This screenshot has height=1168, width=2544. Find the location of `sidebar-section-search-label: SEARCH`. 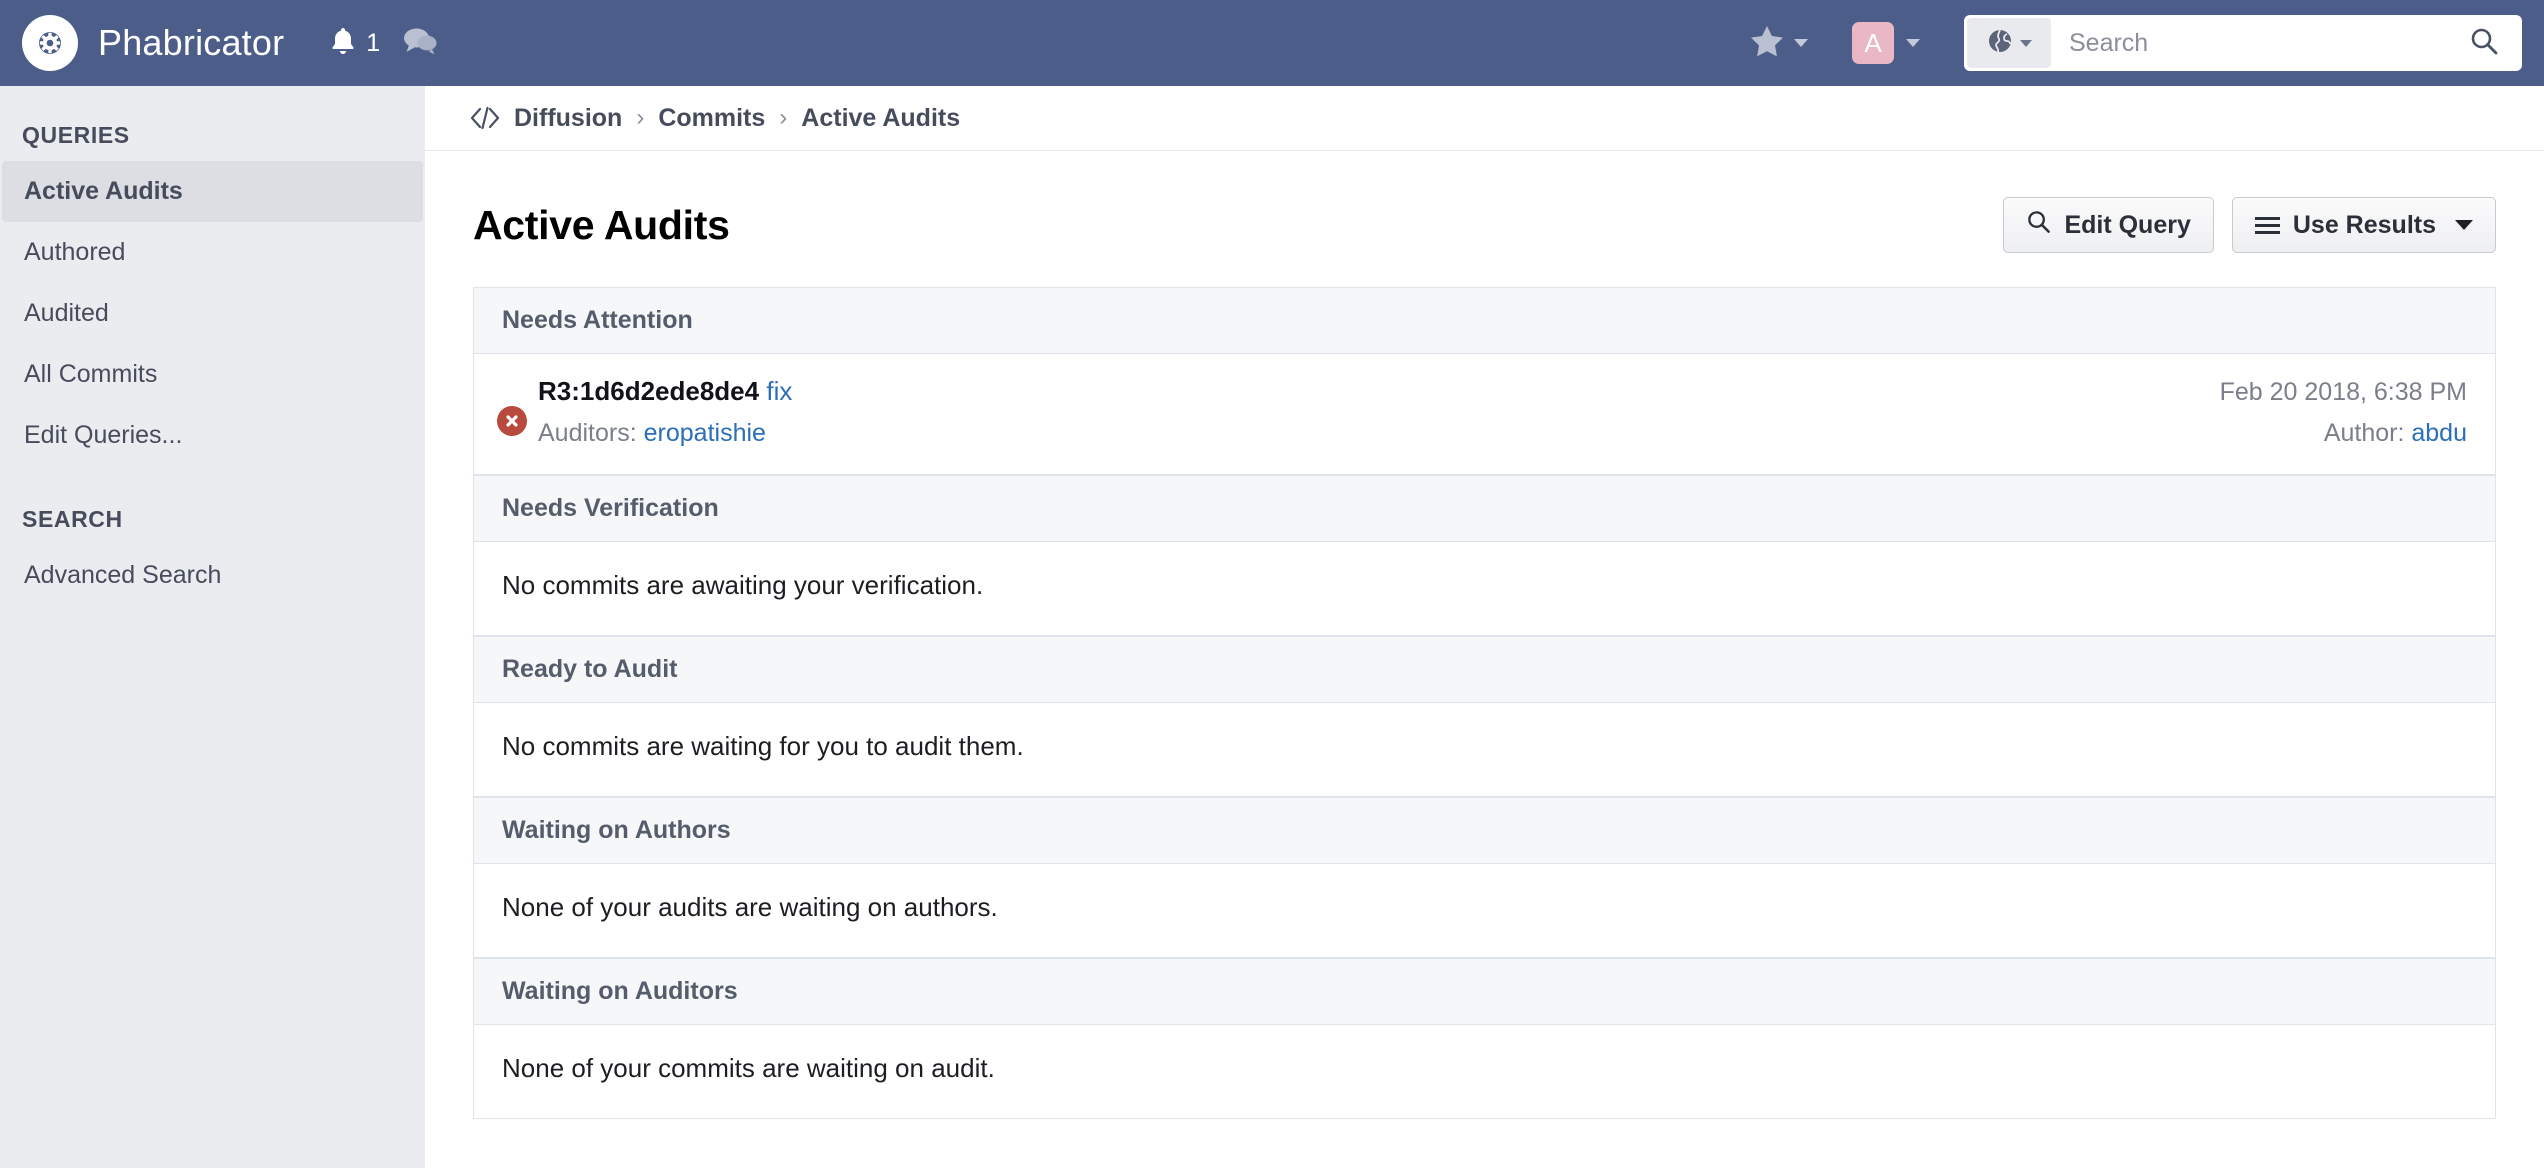

sidebar-section-search-label: SEARCH is located at coordinates (72, 519).